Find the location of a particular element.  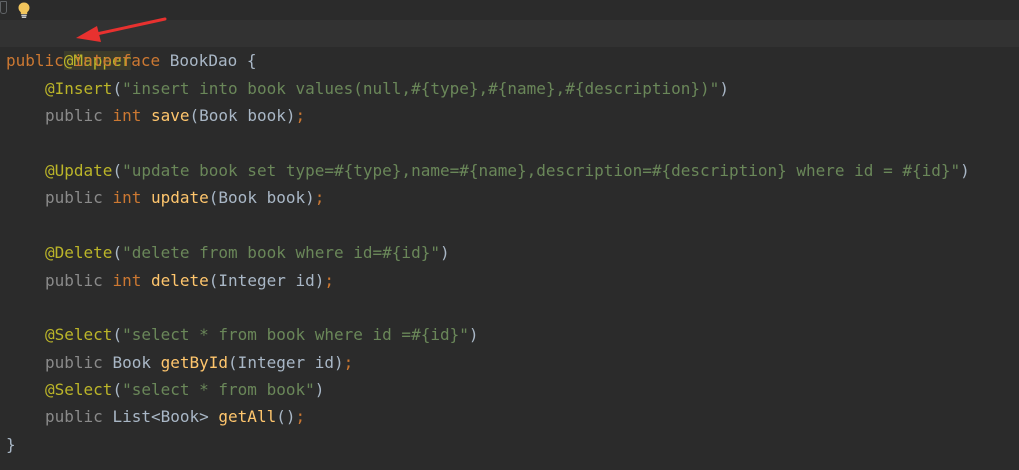

code-line-13: public Book getById(Integer id); is located at coordinates (509, 362).